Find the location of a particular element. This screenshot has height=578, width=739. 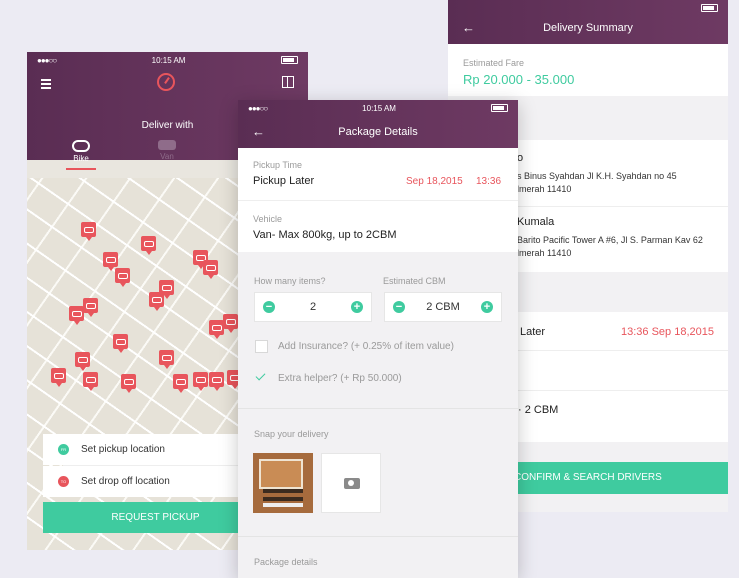

mode-active-indicator is located at coordinates (81, 169).